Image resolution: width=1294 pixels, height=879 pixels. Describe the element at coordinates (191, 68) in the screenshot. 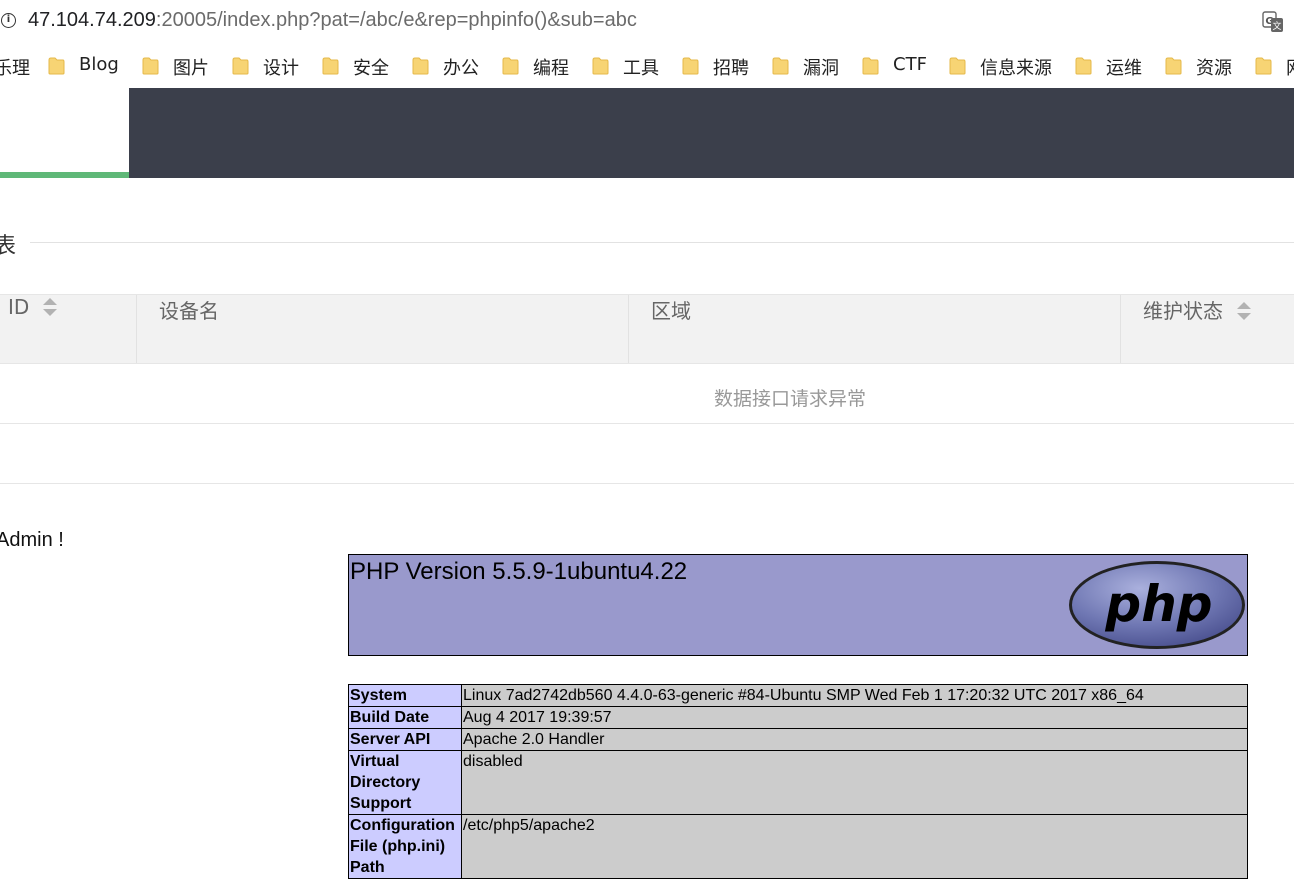

I see `bookmark-label: 图片` at that location.